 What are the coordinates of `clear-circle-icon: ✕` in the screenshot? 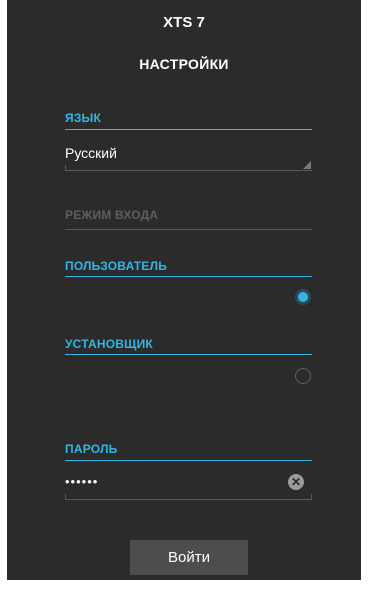 It's located at (296, 482).